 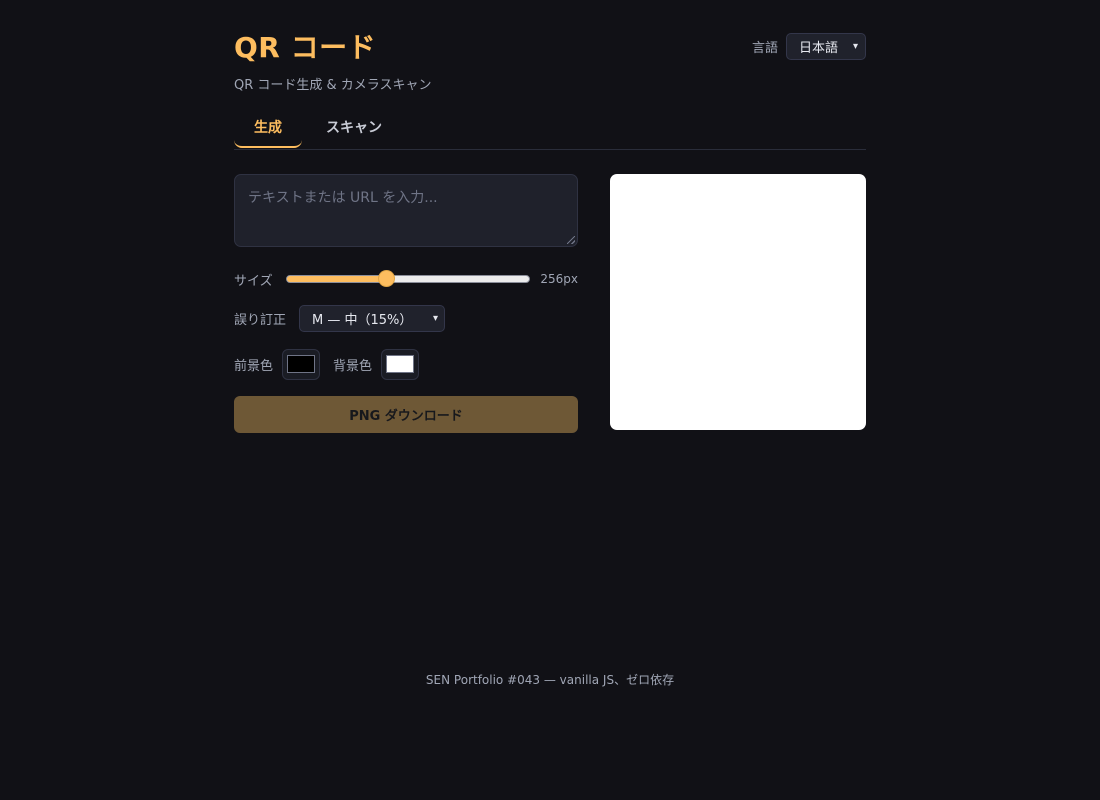 What do you see at coordinates (254, 366) in the screenshot?
I see `foreground-color-label: 前景色` at bounding box center [254, 366].